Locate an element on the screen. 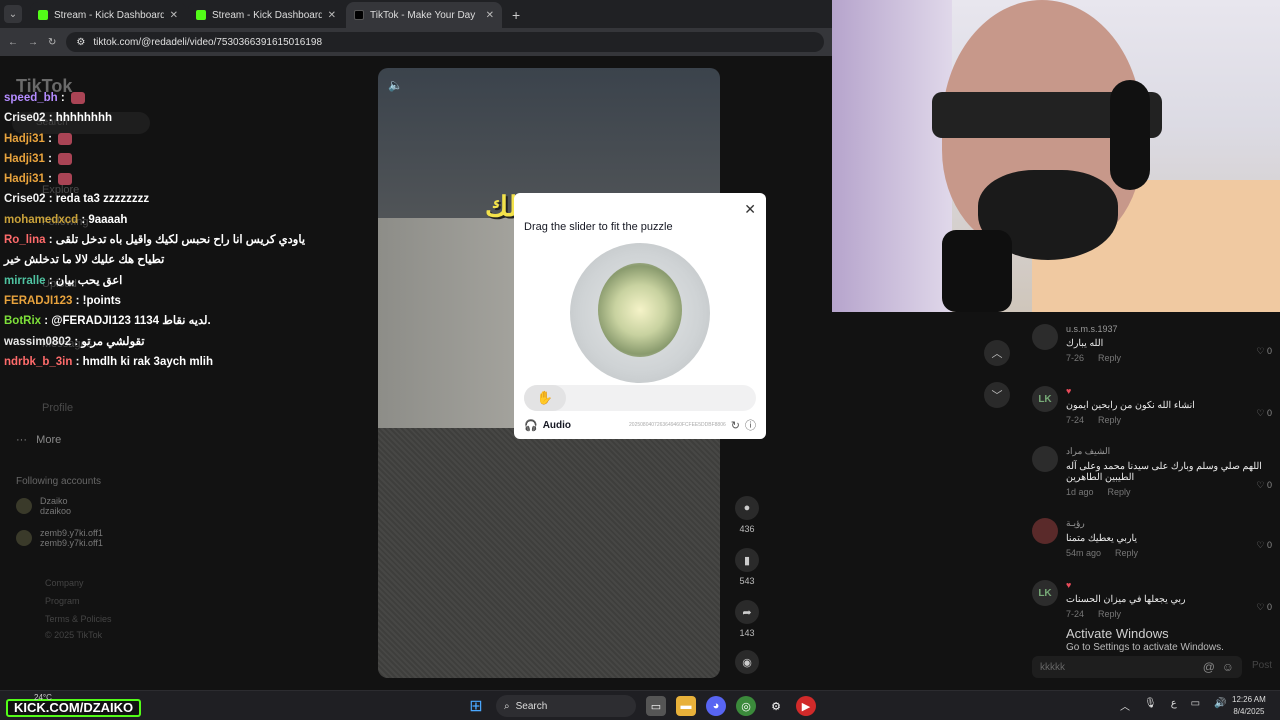  chat-message: Hadji31 : is located at coordinates (154, 139).